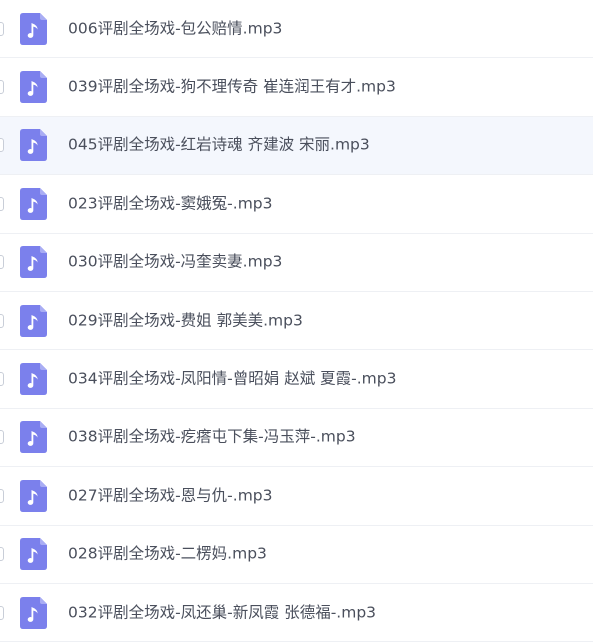  I want to click on file-name: 039评剧全场戏-狗不理传奇 崔连润王有才.mp3, so click(232, 87).